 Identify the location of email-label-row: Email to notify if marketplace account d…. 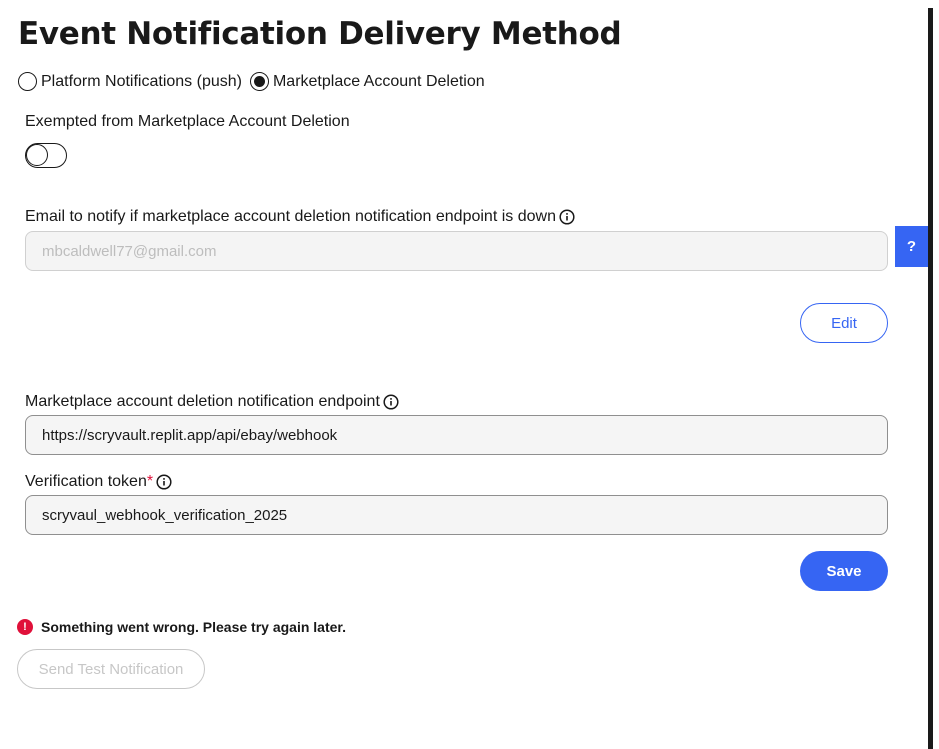
(300, 217).